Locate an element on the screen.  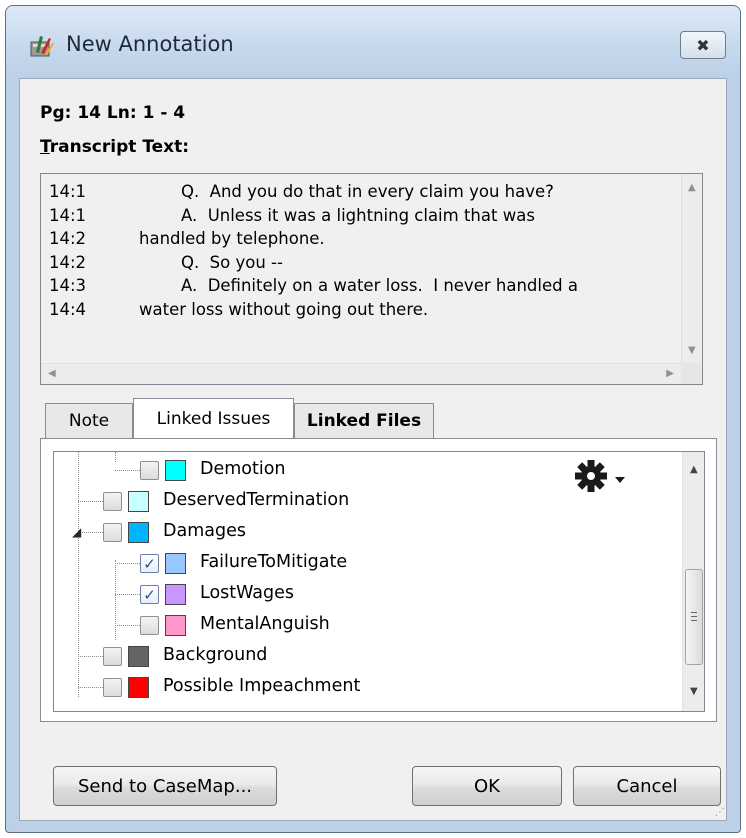
issue-label: LostWages is located at coordinates (247, 593).